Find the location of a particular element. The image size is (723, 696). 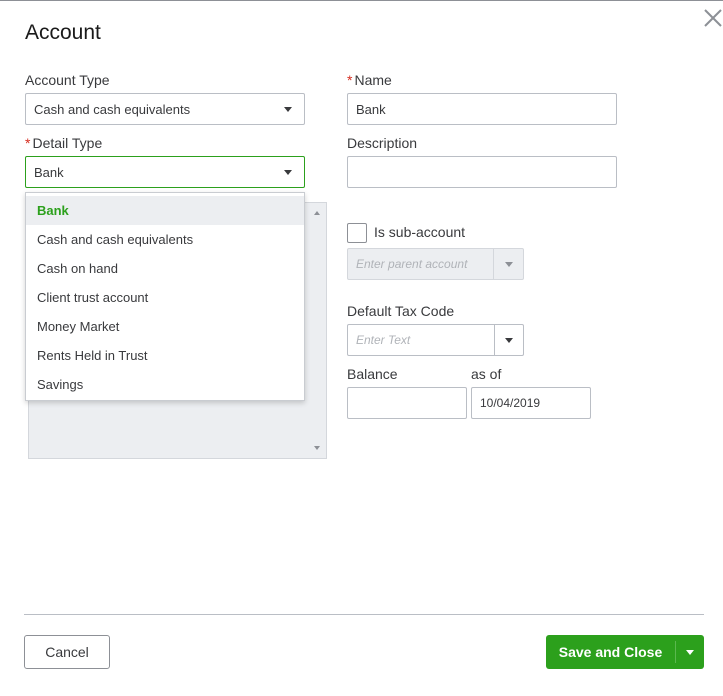

as-of-label: as of is located at coordinates (486, 374).